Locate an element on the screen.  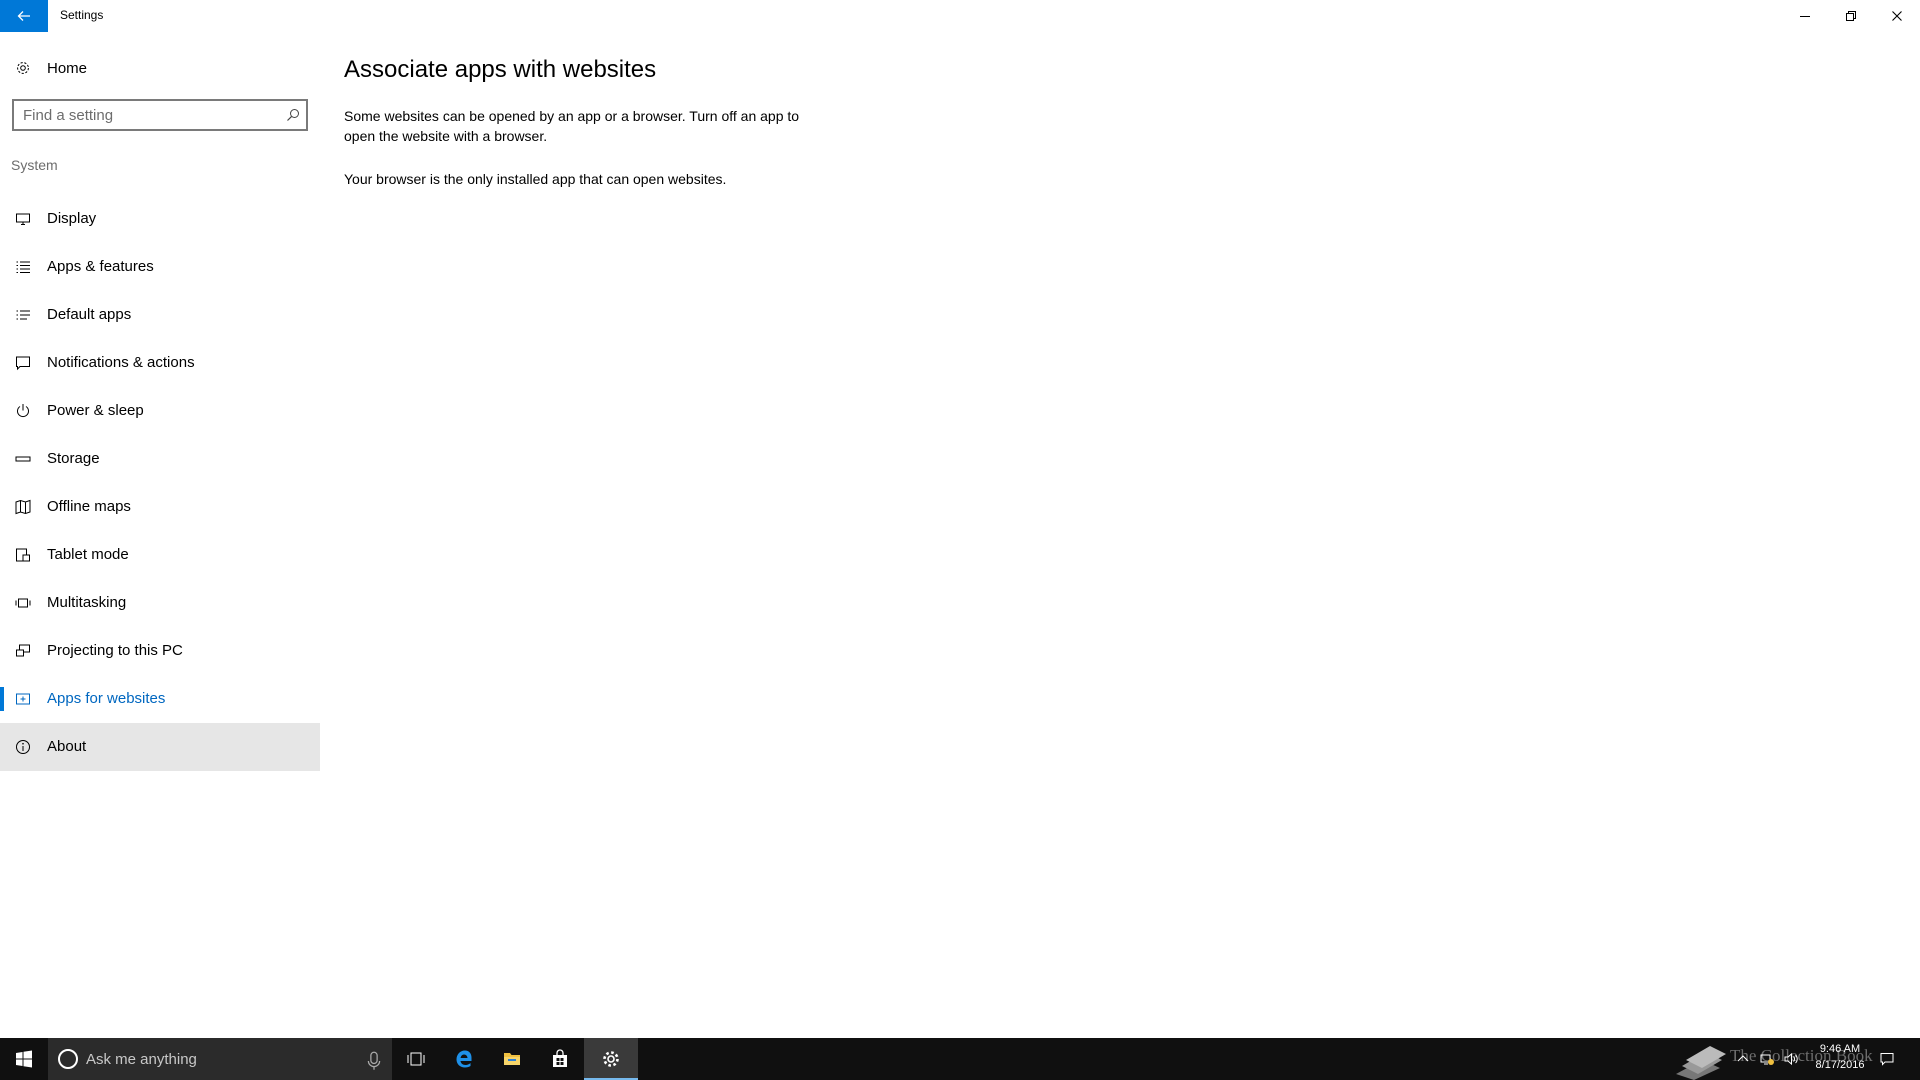
close-button is located at coordinates (1897, 16).